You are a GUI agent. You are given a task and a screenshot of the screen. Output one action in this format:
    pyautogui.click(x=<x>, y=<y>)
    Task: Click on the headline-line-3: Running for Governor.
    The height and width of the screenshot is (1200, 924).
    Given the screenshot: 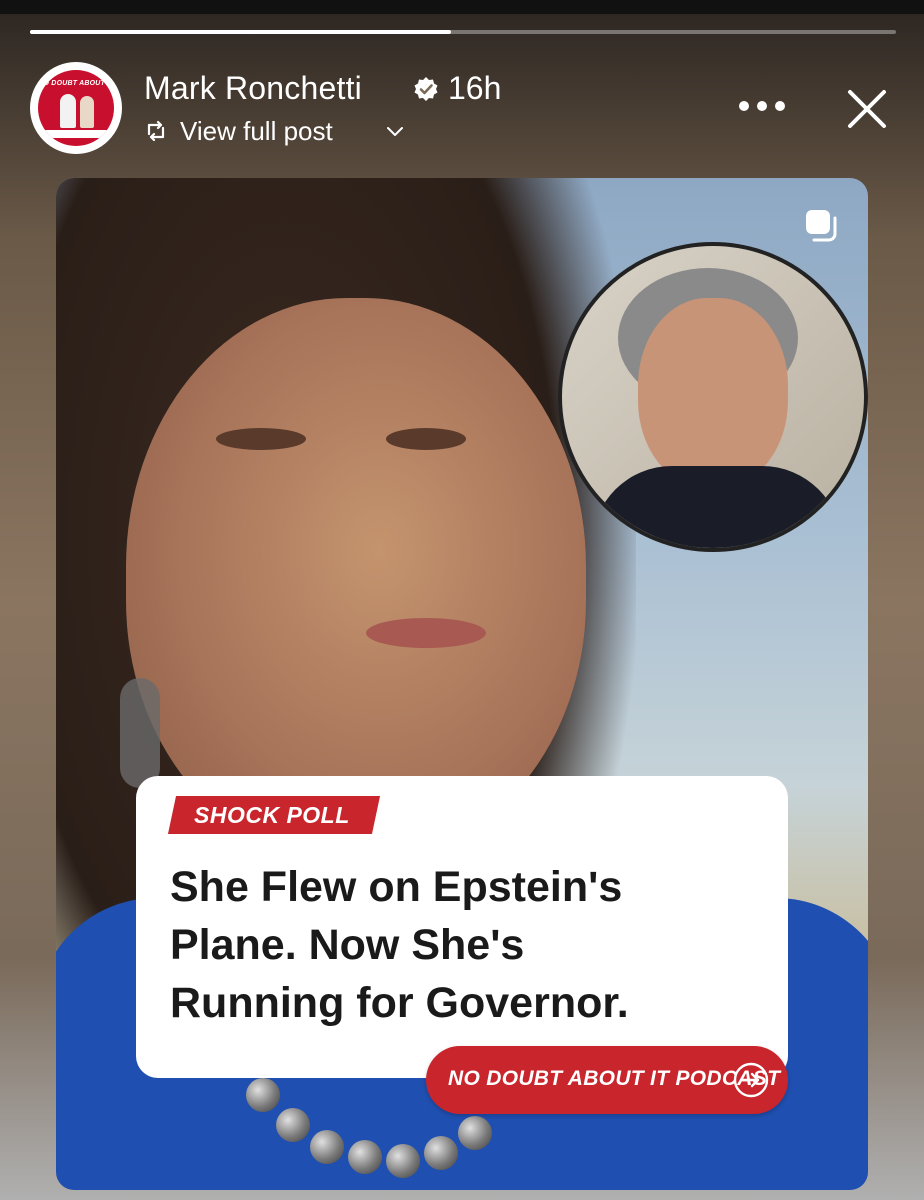 What is the action you would take?
    pyautogui.click(x=399, y=1003)
    